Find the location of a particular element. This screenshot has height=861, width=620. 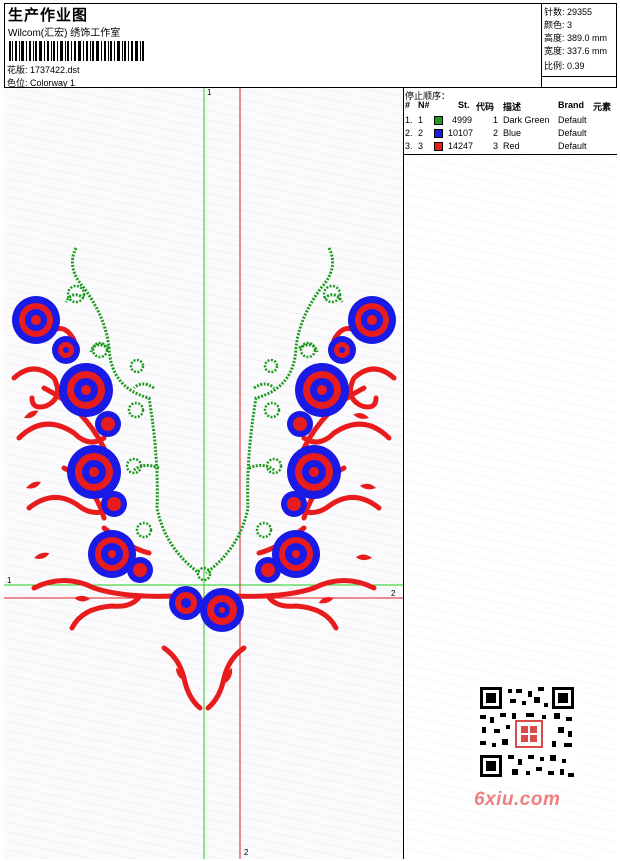

axis-label-h2: 2 is located at coordinates (393, 593).